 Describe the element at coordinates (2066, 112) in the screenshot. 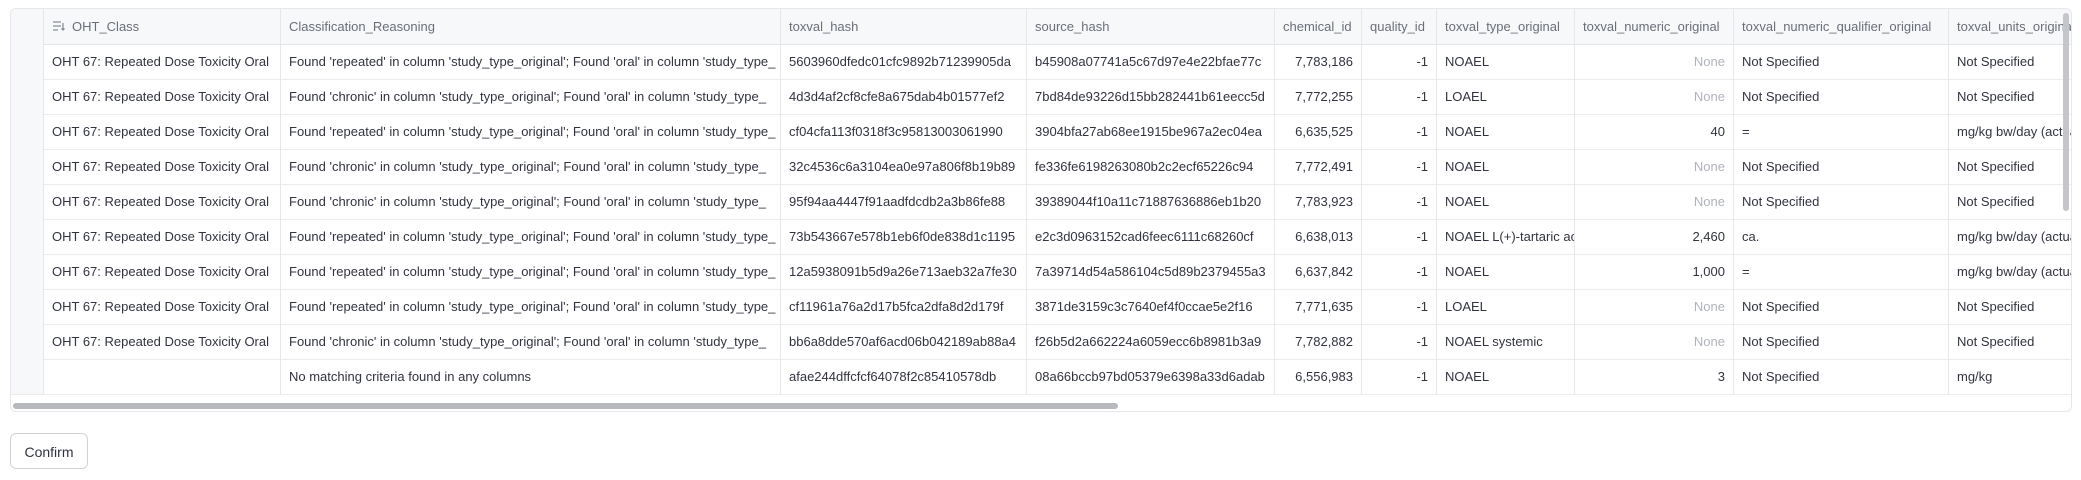

I see `vertical-scrollbar` at that location.